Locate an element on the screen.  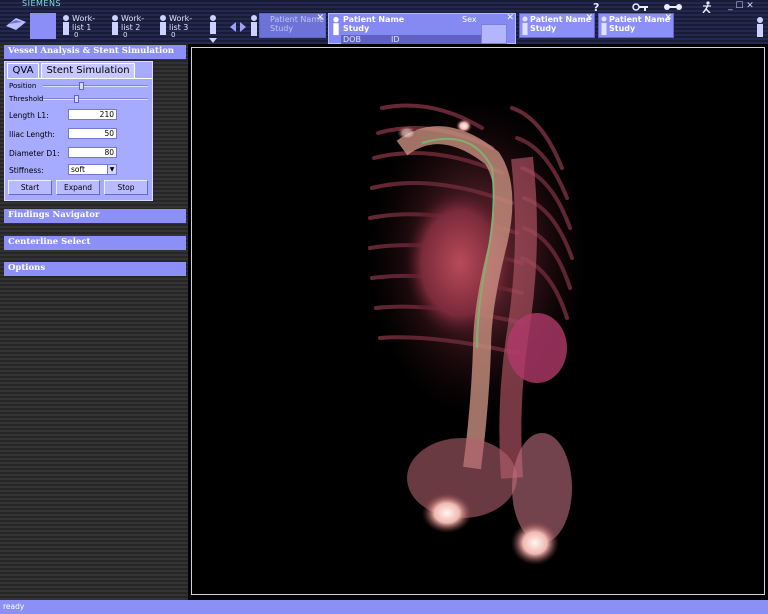
worklist-3-tile: Work-list 3 0 is located at coordinates (181, 26).